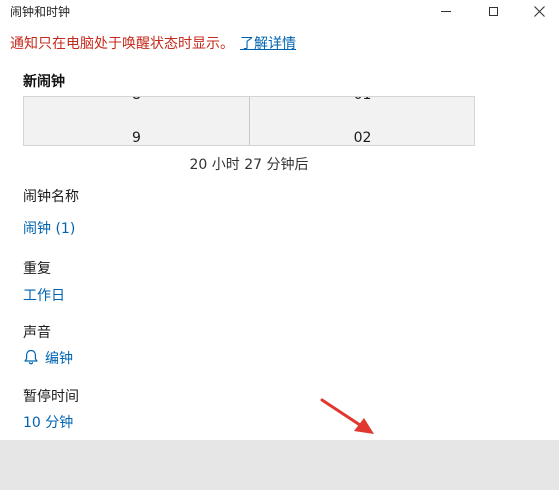 The width and height of the screenshot is (559, 490). What do you see at coordinates (362, 100) in the screenshot?
I see `minute-previous-value: 01` at bounding box center [362, 100].